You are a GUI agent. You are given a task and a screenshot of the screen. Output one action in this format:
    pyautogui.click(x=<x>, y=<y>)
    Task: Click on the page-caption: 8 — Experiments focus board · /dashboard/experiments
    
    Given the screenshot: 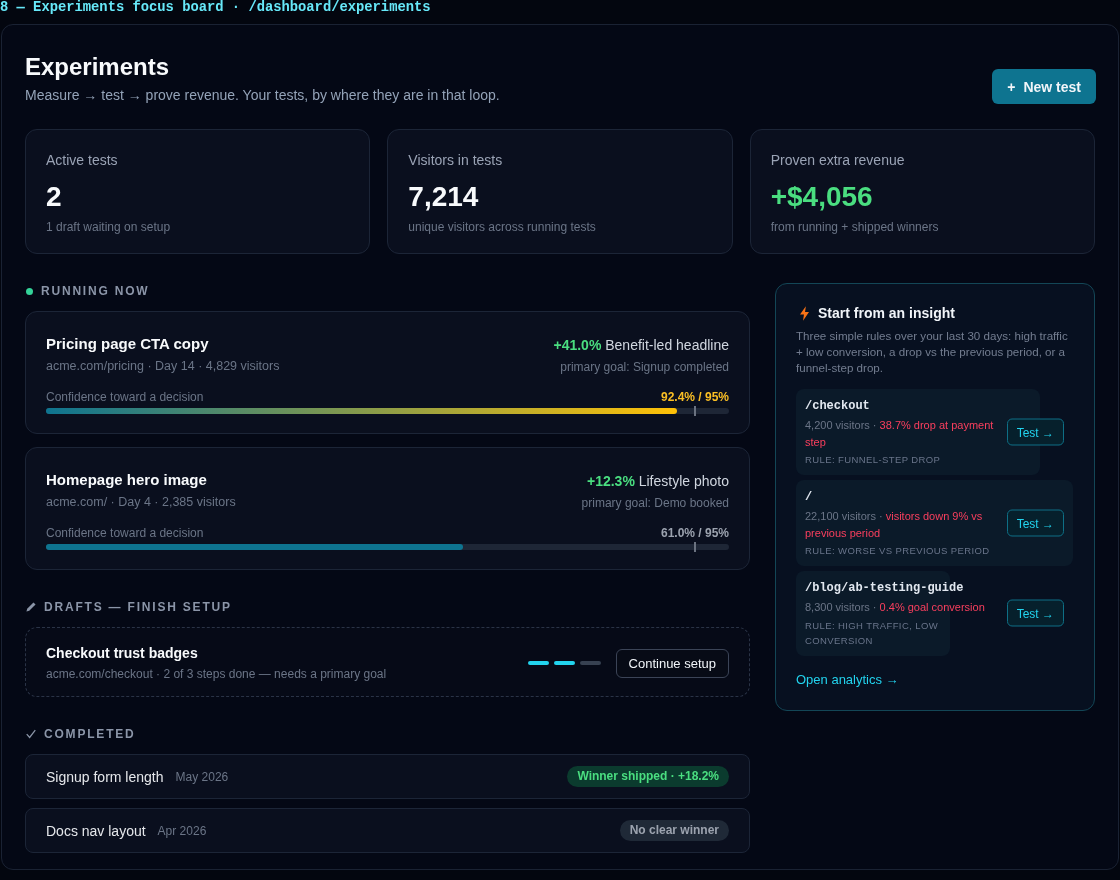 What is the action you would take?
    pyautogui.click(x=216, y=8)
    